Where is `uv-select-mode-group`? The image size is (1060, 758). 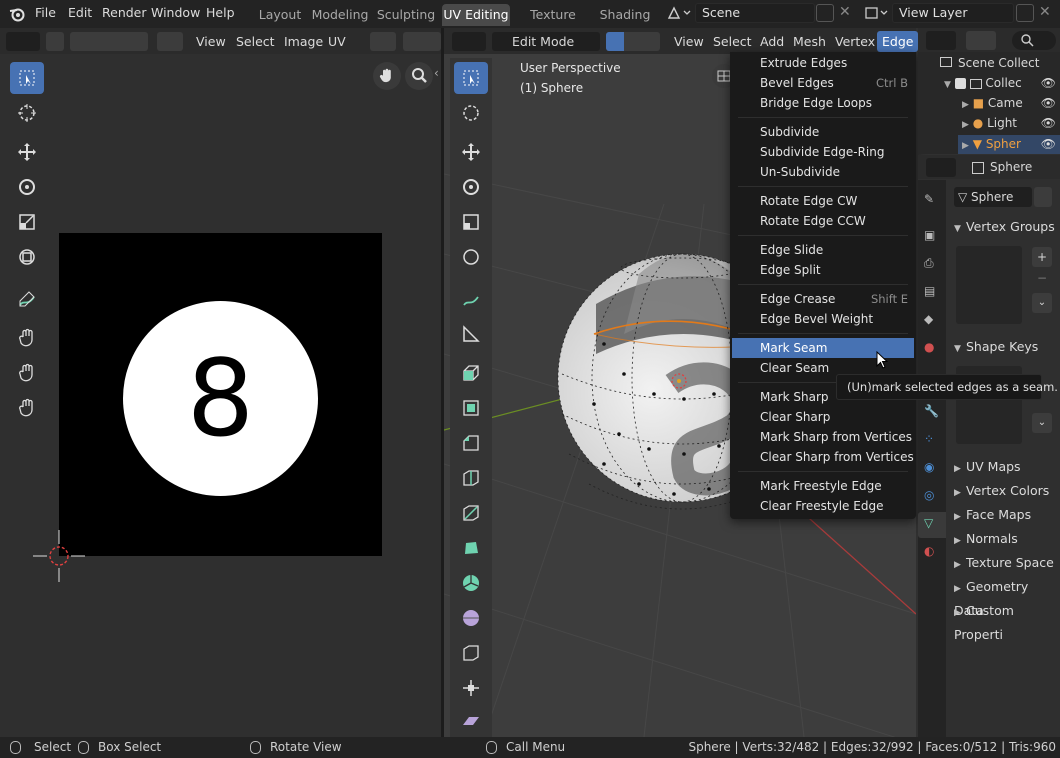 uv-select-mode-group is located at coordinates (109, 41).